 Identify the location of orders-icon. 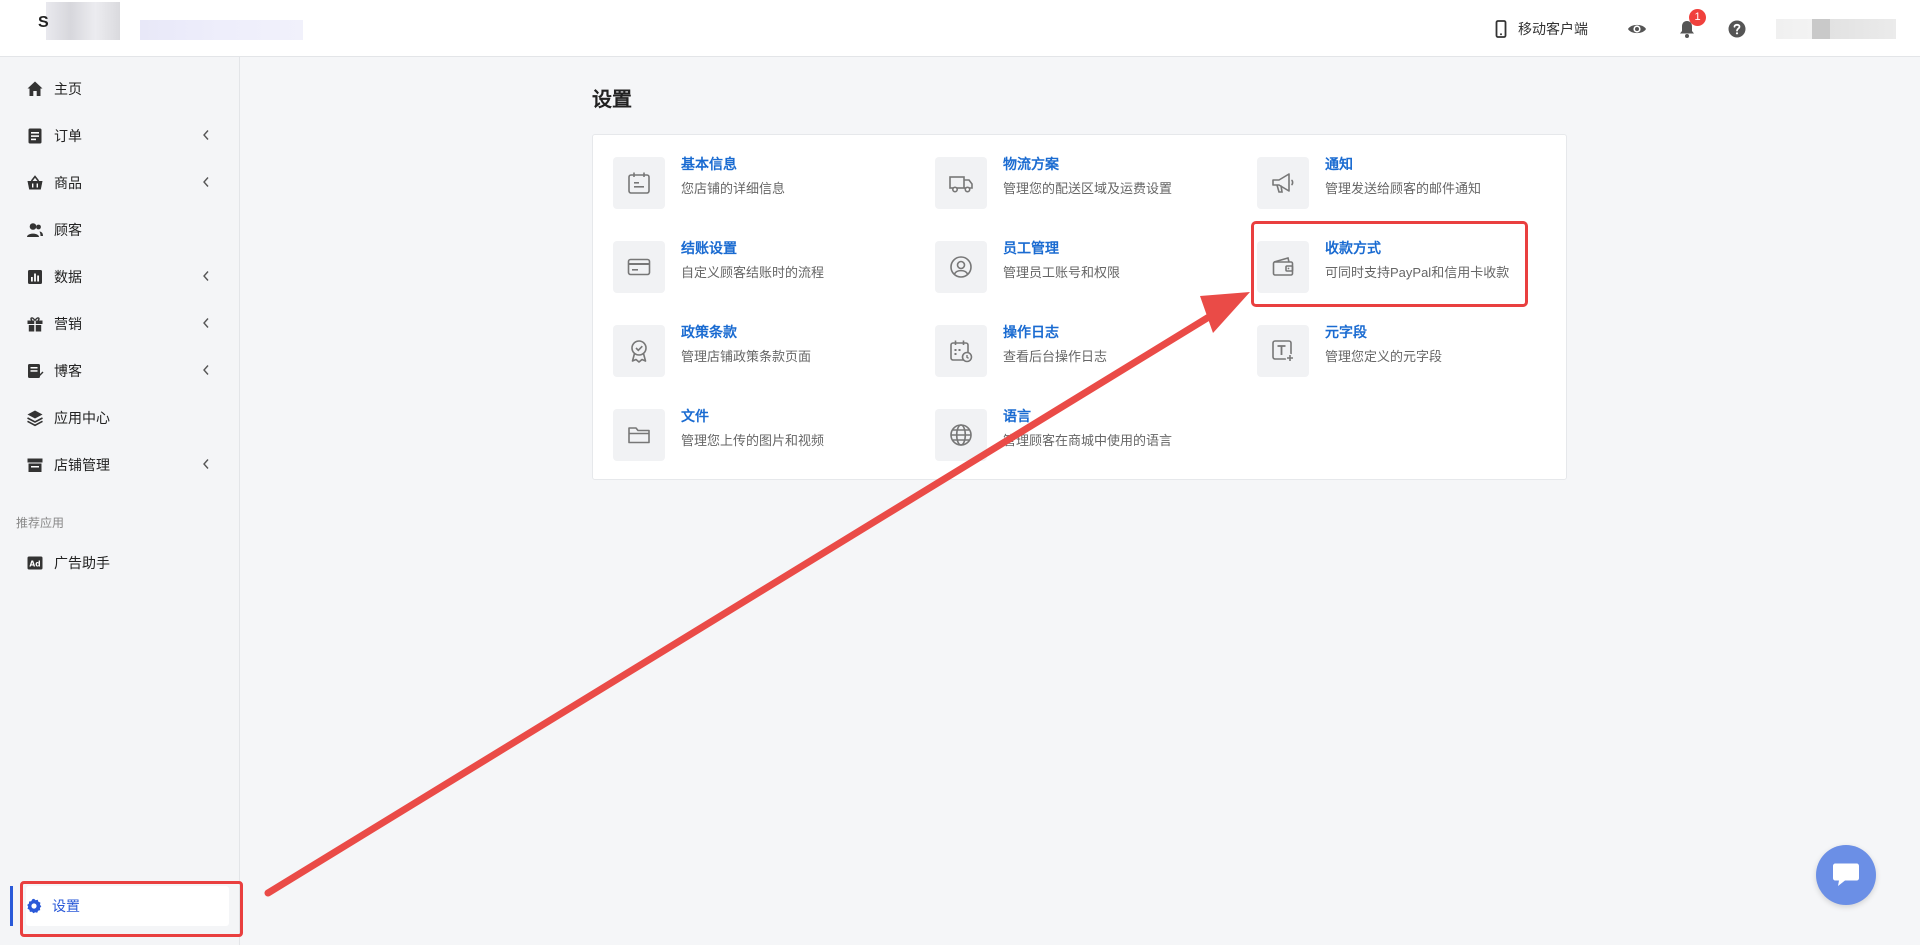
(35, 135).